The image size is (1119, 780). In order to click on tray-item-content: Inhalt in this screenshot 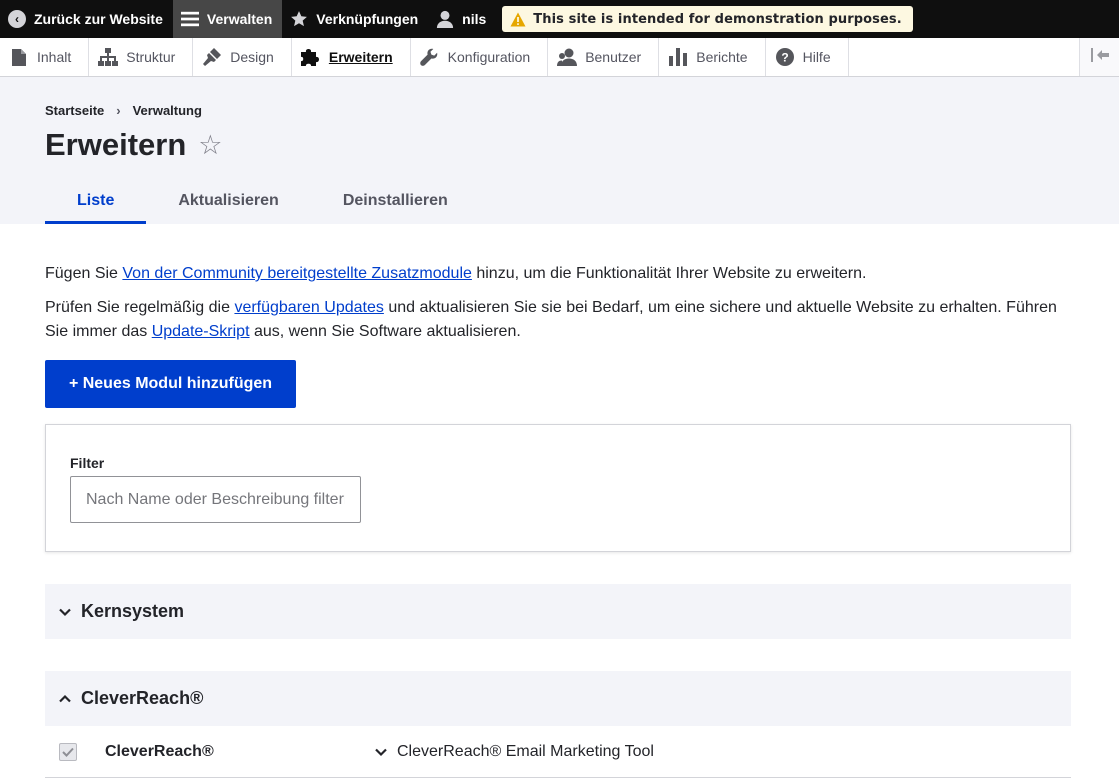, I will do `click(45, 57)`.